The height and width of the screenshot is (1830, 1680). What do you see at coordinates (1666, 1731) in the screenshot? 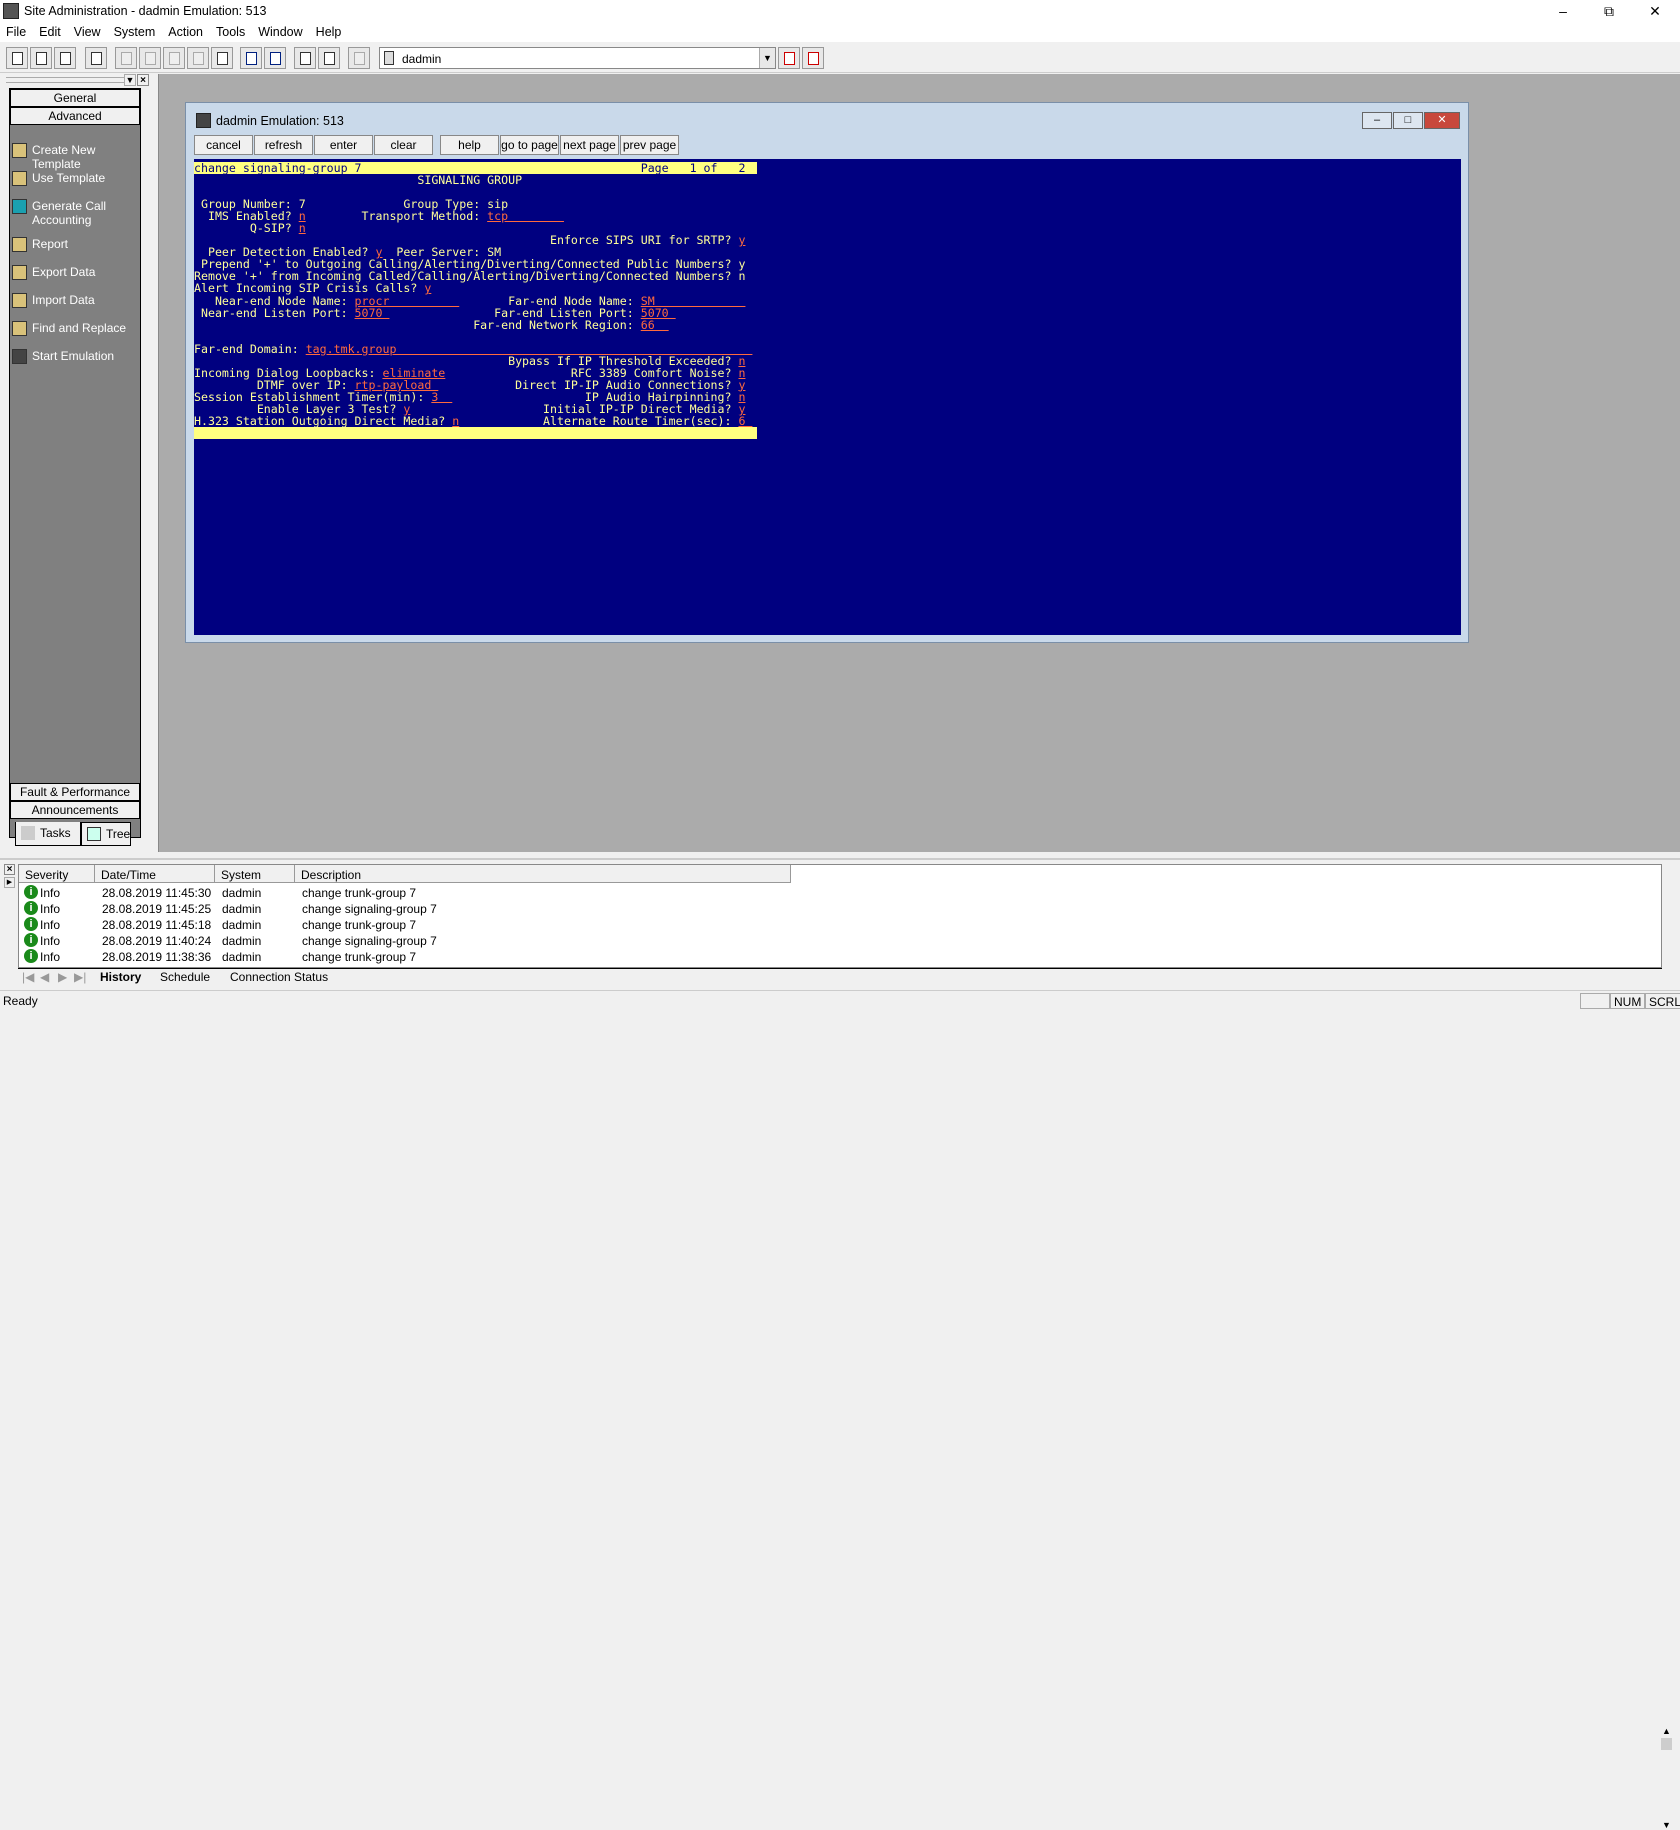
I see `scroll-up-icon: ▲` at bounding box center [1666, 1731].